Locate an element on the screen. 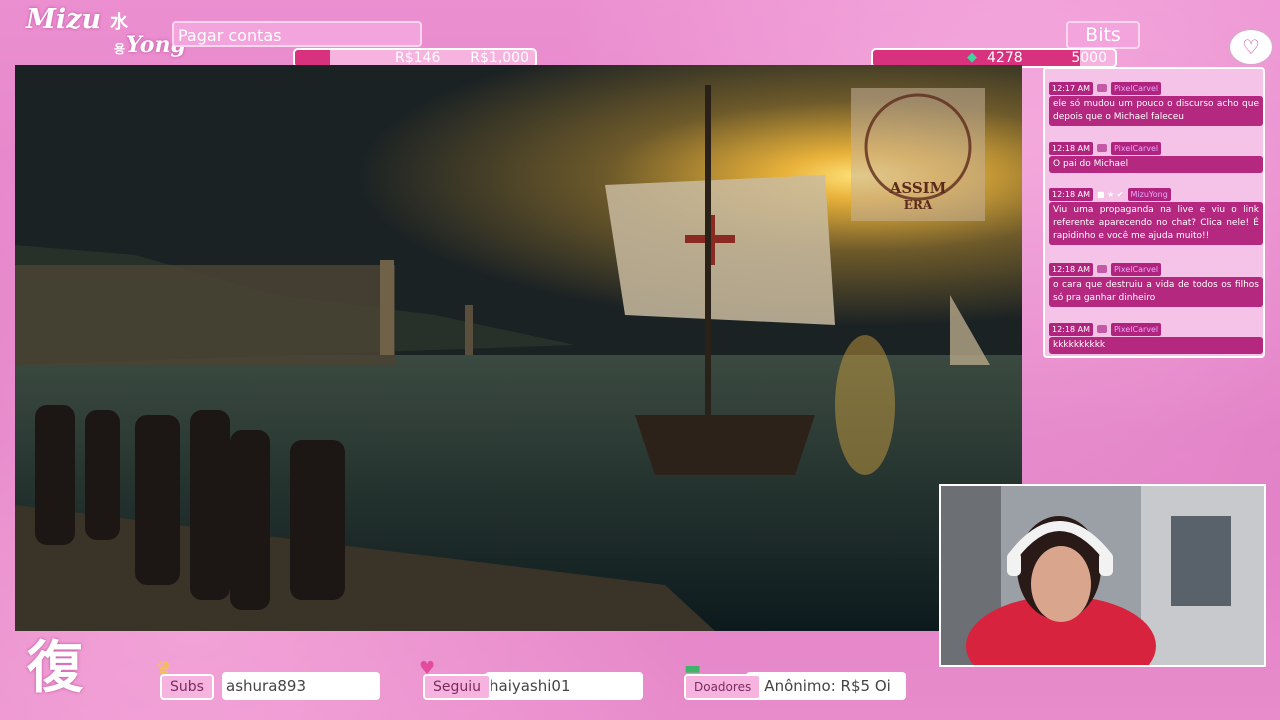 This screenshot has width=1280, height=720. chat-message: 12:18 AM PixelCarvel kkkkkkkkkk is located at coordinates (1156, 338).